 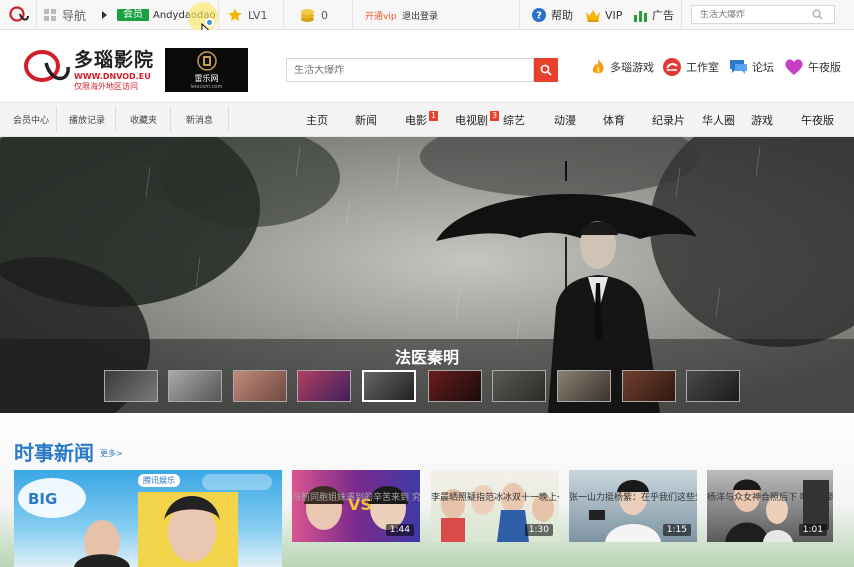 I want to click on brand-logo-icon, so click(x=47, y=66).